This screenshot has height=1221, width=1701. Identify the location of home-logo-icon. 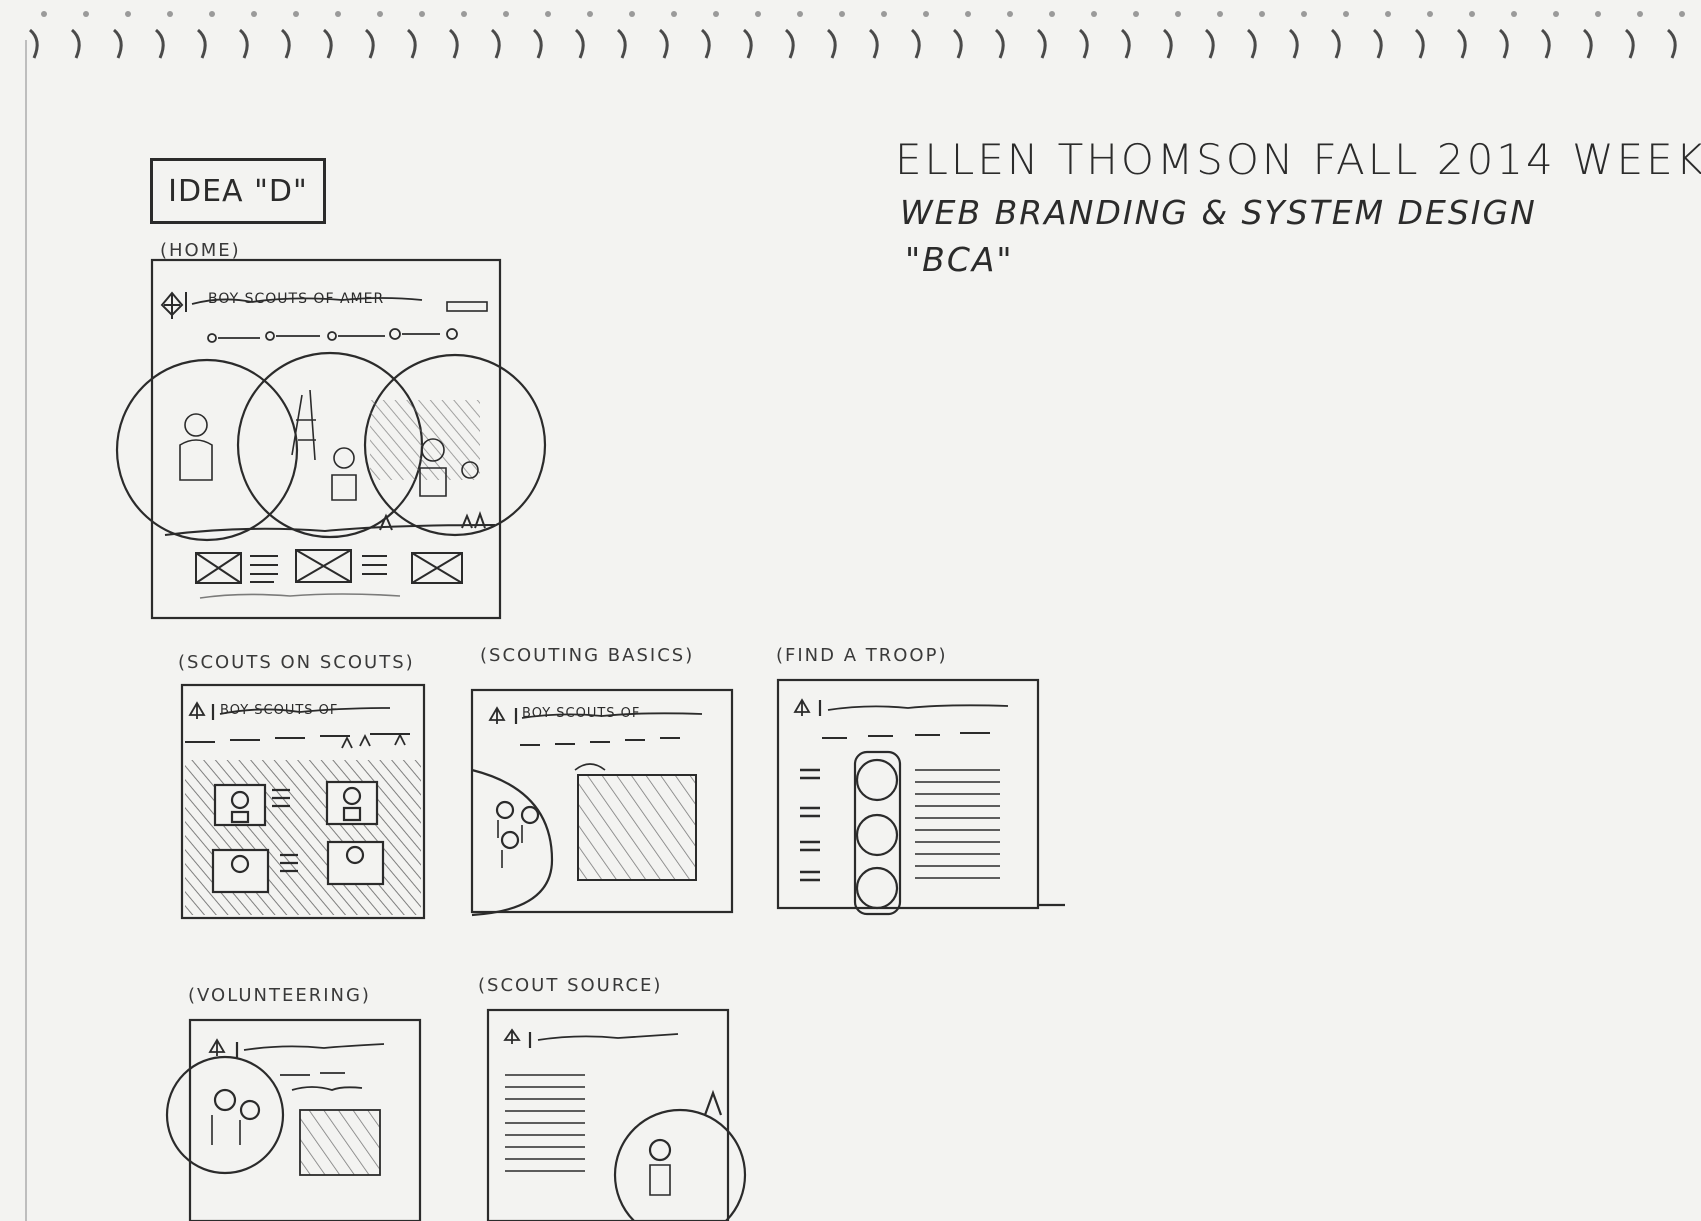
(172, 305).